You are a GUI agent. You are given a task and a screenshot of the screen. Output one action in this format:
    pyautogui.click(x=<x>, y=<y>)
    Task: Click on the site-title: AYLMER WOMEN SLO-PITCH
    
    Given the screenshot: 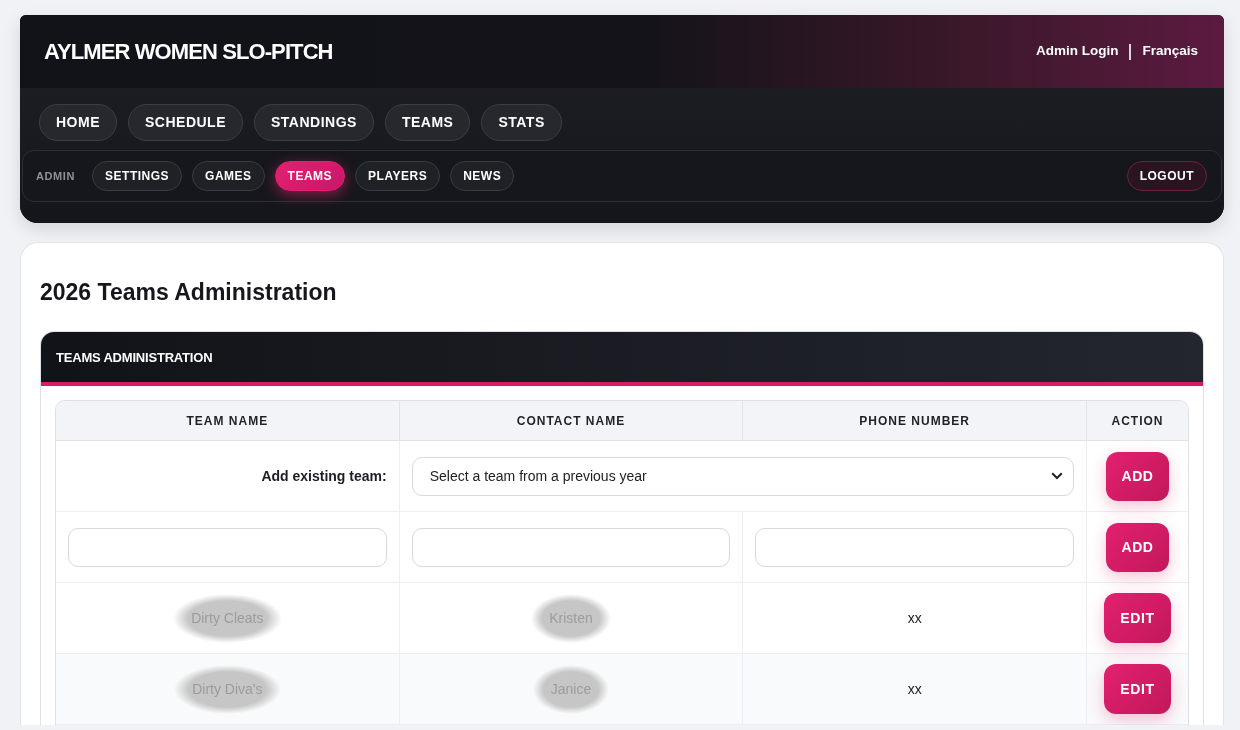 What is the action you would take?
    pyautogui.click(x=188, y=51)
    